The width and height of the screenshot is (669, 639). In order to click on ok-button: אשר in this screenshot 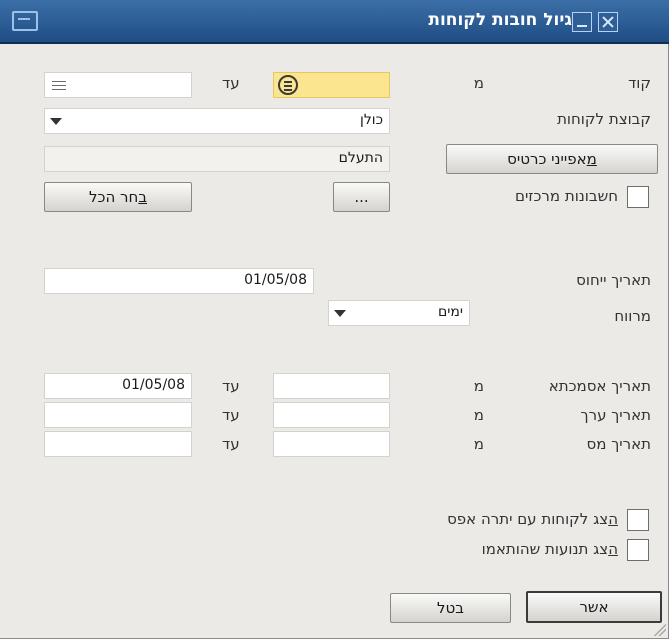, I will do `click(594, 607)`.